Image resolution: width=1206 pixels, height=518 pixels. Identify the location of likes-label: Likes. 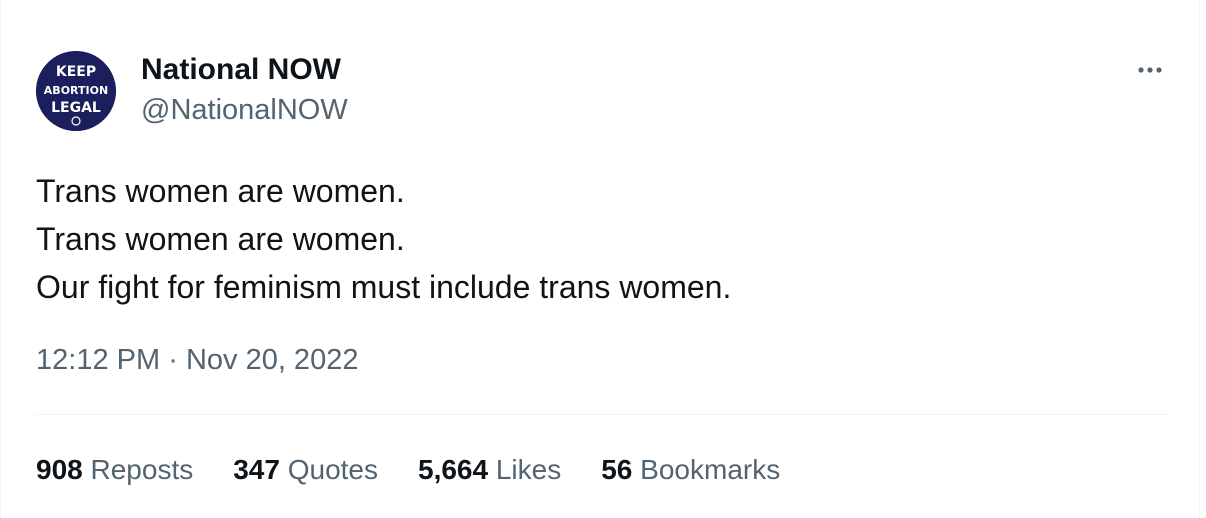
(528, 469).